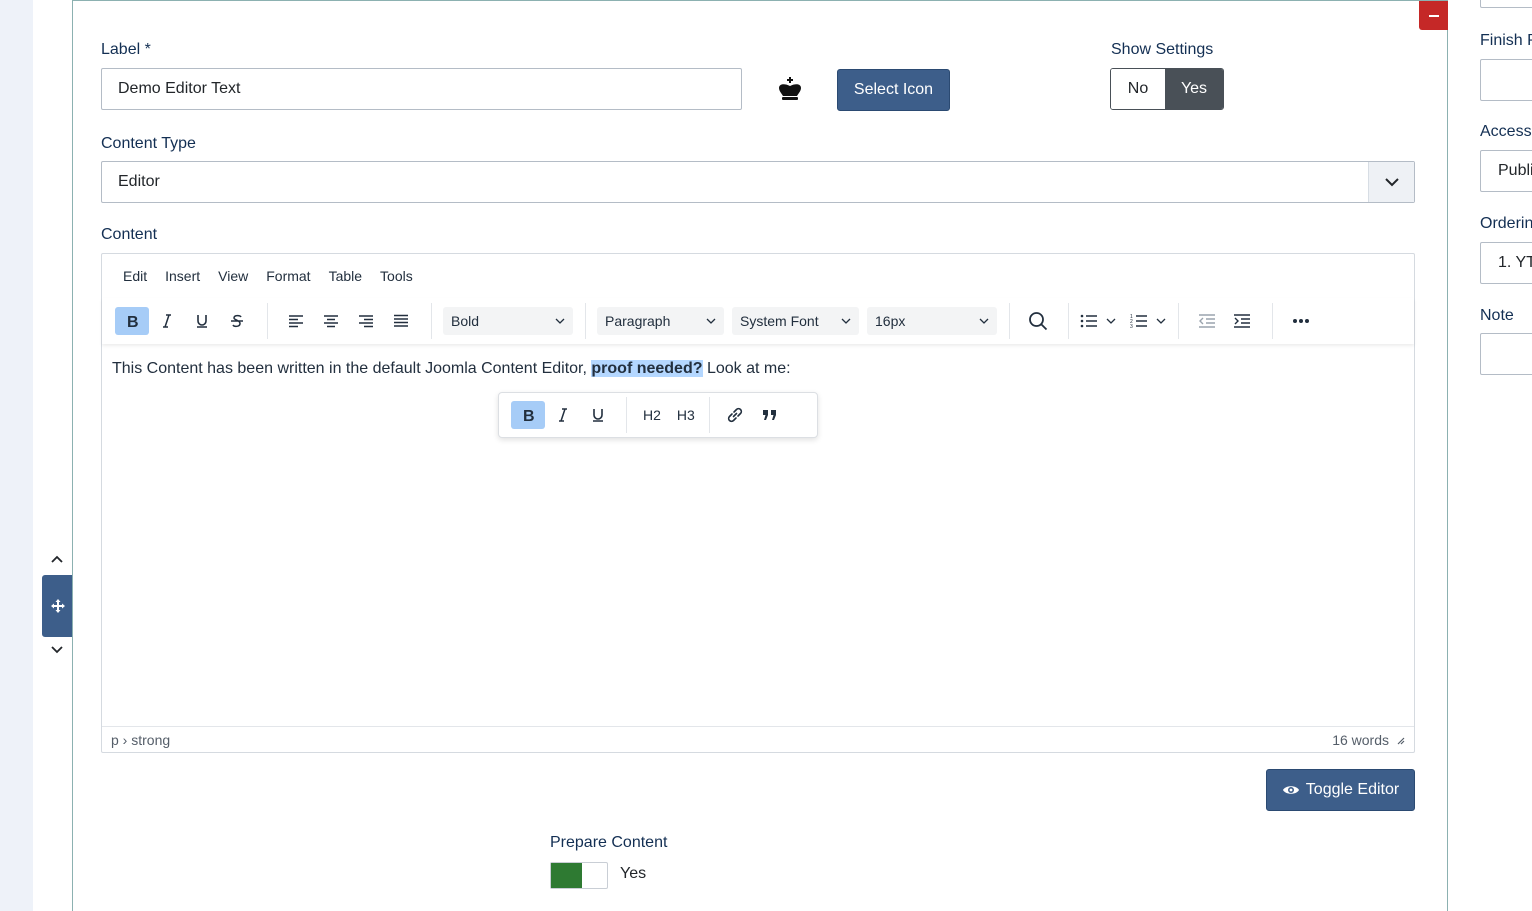 This screenshot has height=911, width=1532. Describe the element at coordinates (1506, 171) in the screenshot. I see `access-select: Publi` at that location.